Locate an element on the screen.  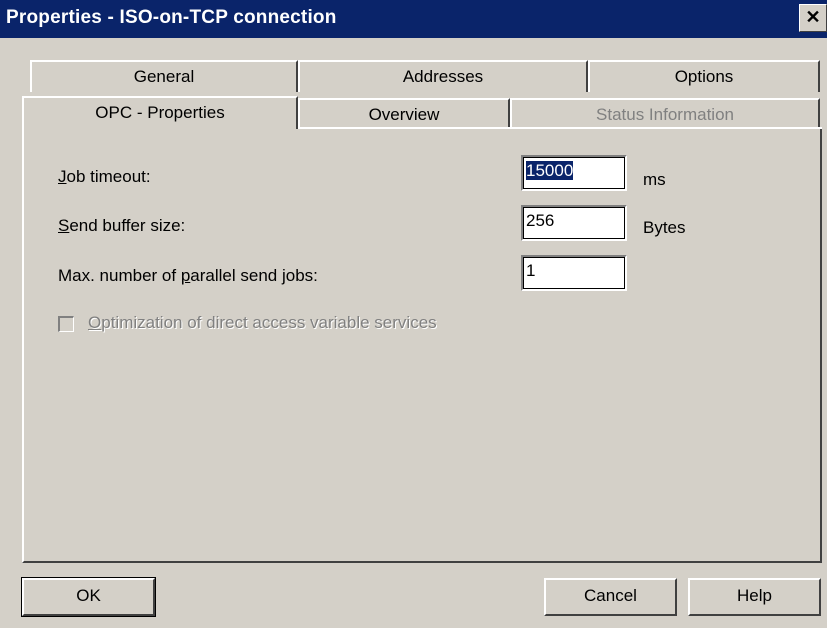
tab-overview-label: Overview is located at coordinates (404, 114).